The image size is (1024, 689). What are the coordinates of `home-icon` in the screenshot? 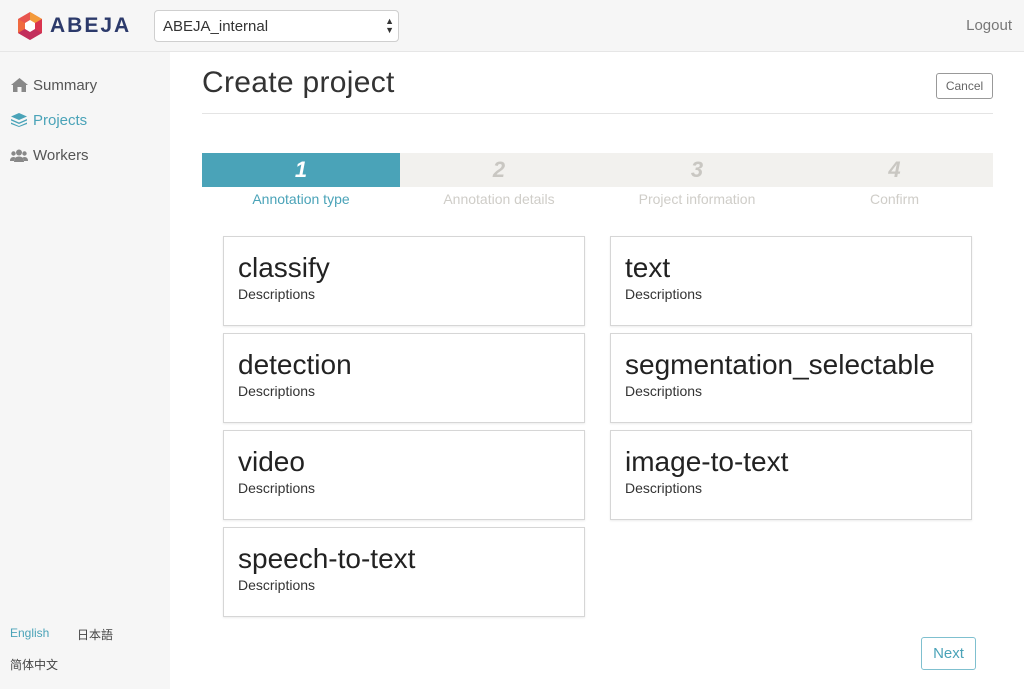 It's located at (19, 85).